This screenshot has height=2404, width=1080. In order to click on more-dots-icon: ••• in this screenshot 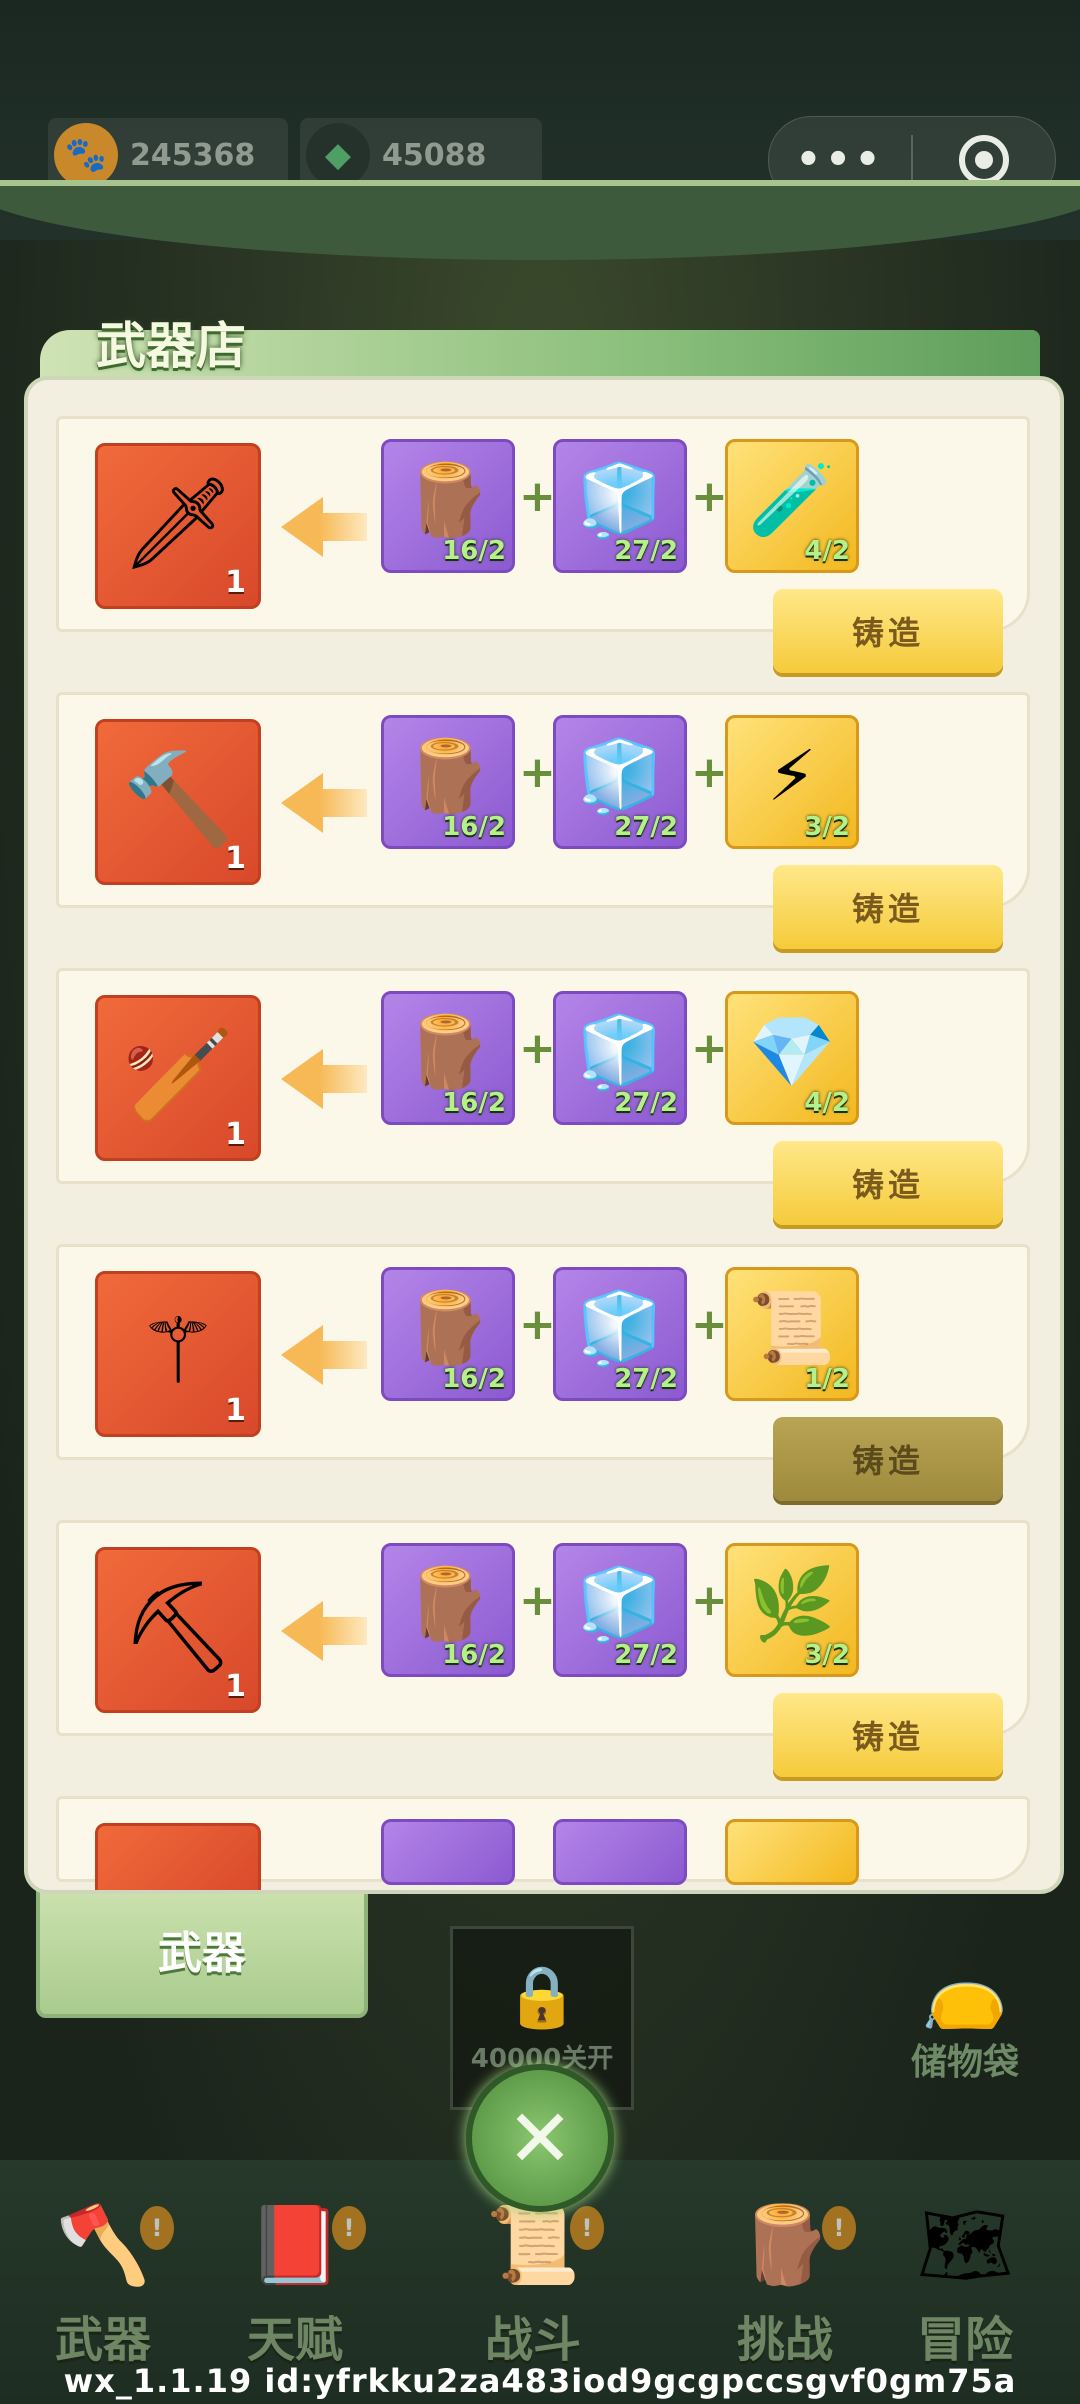, I will do `click(840, 160)`.